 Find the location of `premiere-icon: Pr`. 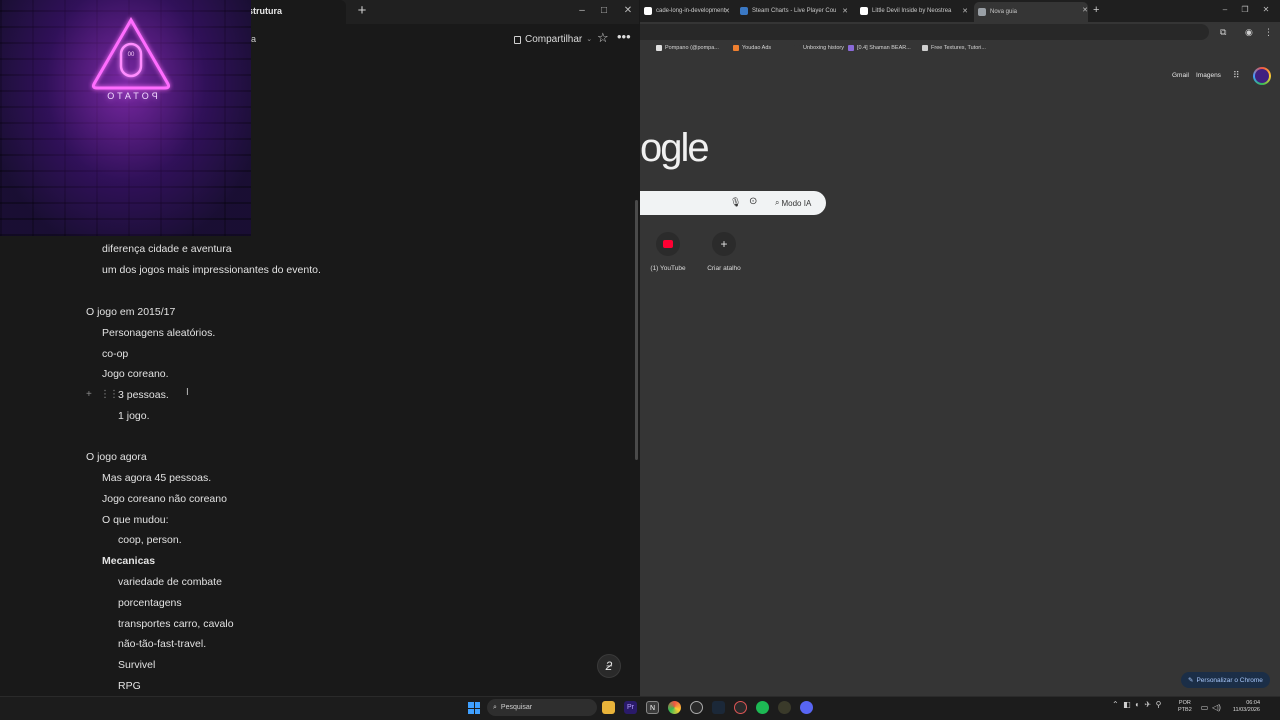

premiere-icon: Pr is located at coordinates (630, 707).